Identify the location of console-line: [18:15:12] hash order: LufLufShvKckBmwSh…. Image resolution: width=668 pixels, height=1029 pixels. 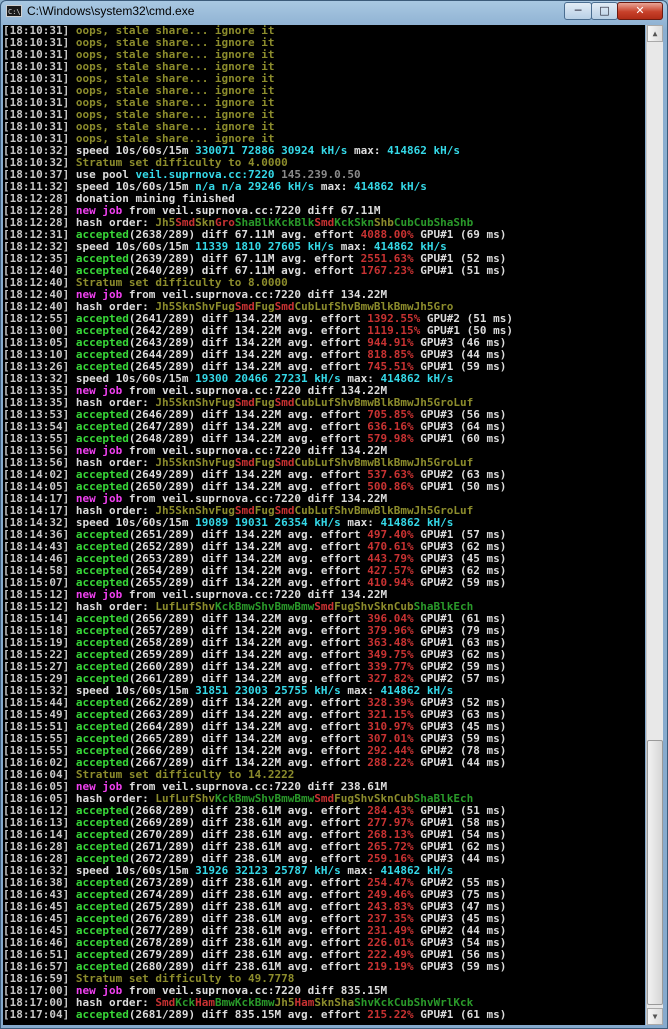
(324, 607).